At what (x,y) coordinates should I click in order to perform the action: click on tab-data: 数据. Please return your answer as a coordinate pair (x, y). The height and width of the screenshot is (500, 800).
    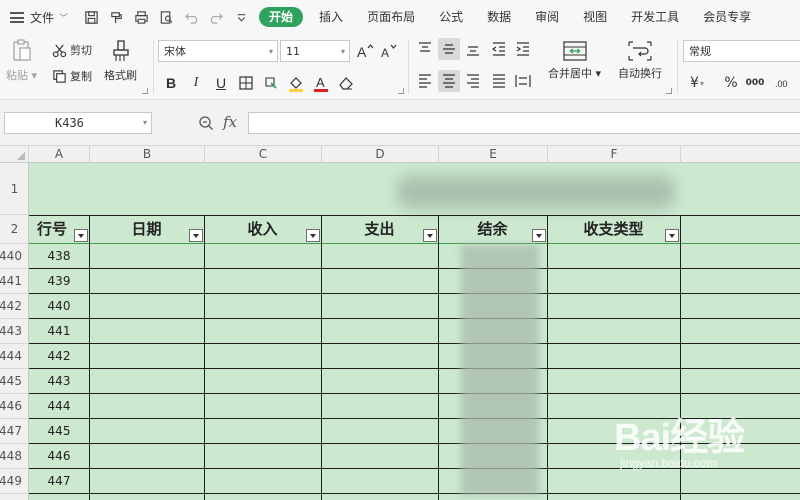
    Looking at the image, I should click on (499, 17).